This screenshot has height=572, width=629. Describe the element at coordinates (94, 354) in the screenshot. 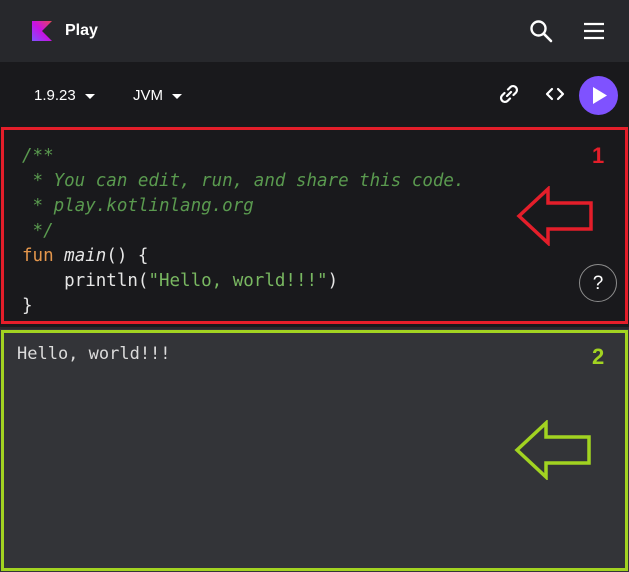

I see `output-text: Hello, world!!!` at that location.